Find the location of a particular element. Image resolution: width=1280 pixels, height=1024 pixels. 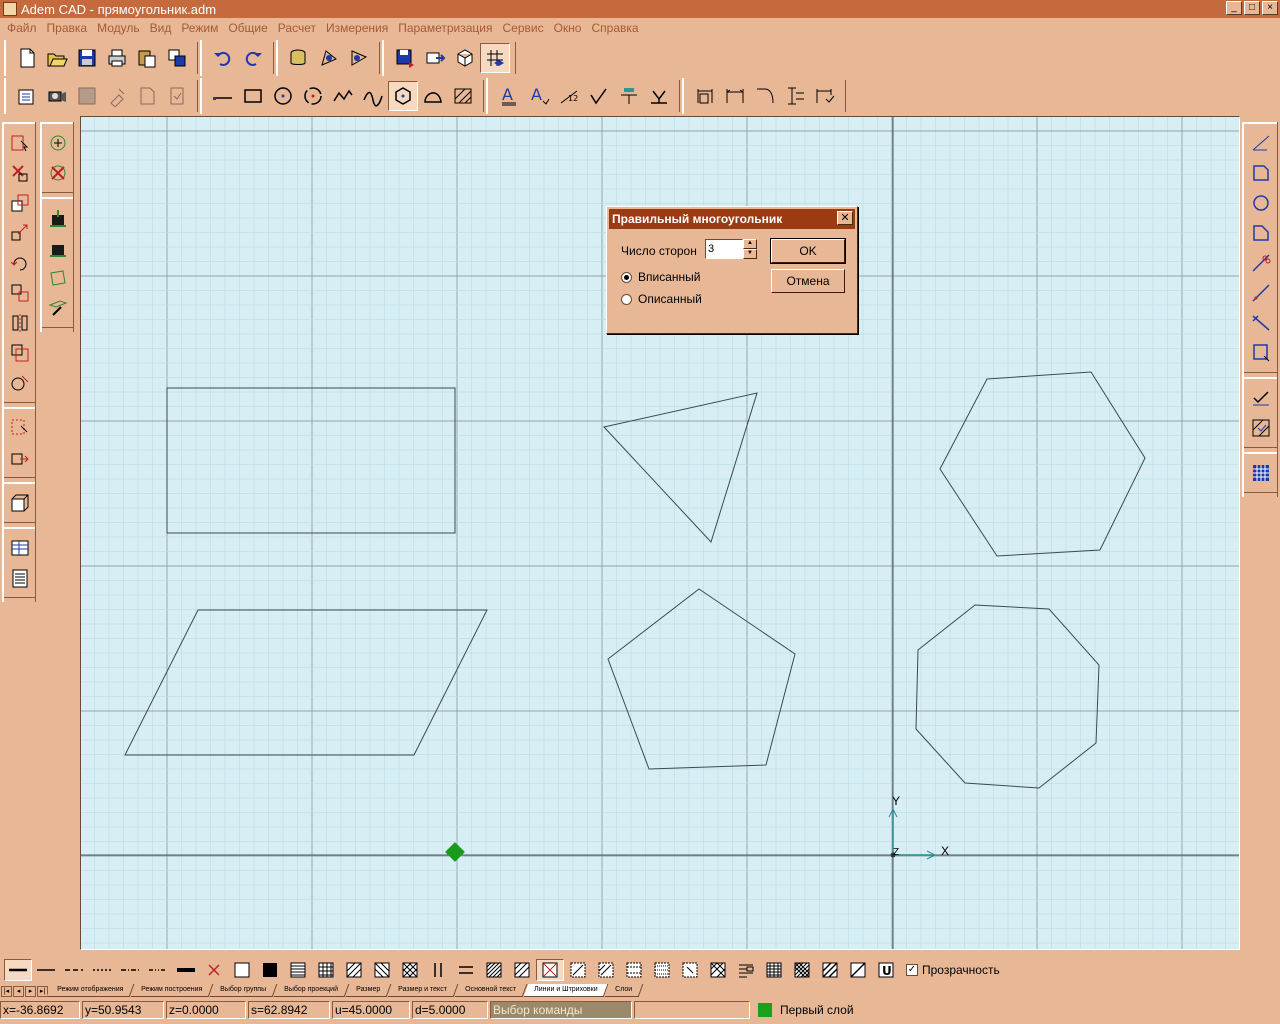

hatch-grid-button is located at coordinates (326, 970).